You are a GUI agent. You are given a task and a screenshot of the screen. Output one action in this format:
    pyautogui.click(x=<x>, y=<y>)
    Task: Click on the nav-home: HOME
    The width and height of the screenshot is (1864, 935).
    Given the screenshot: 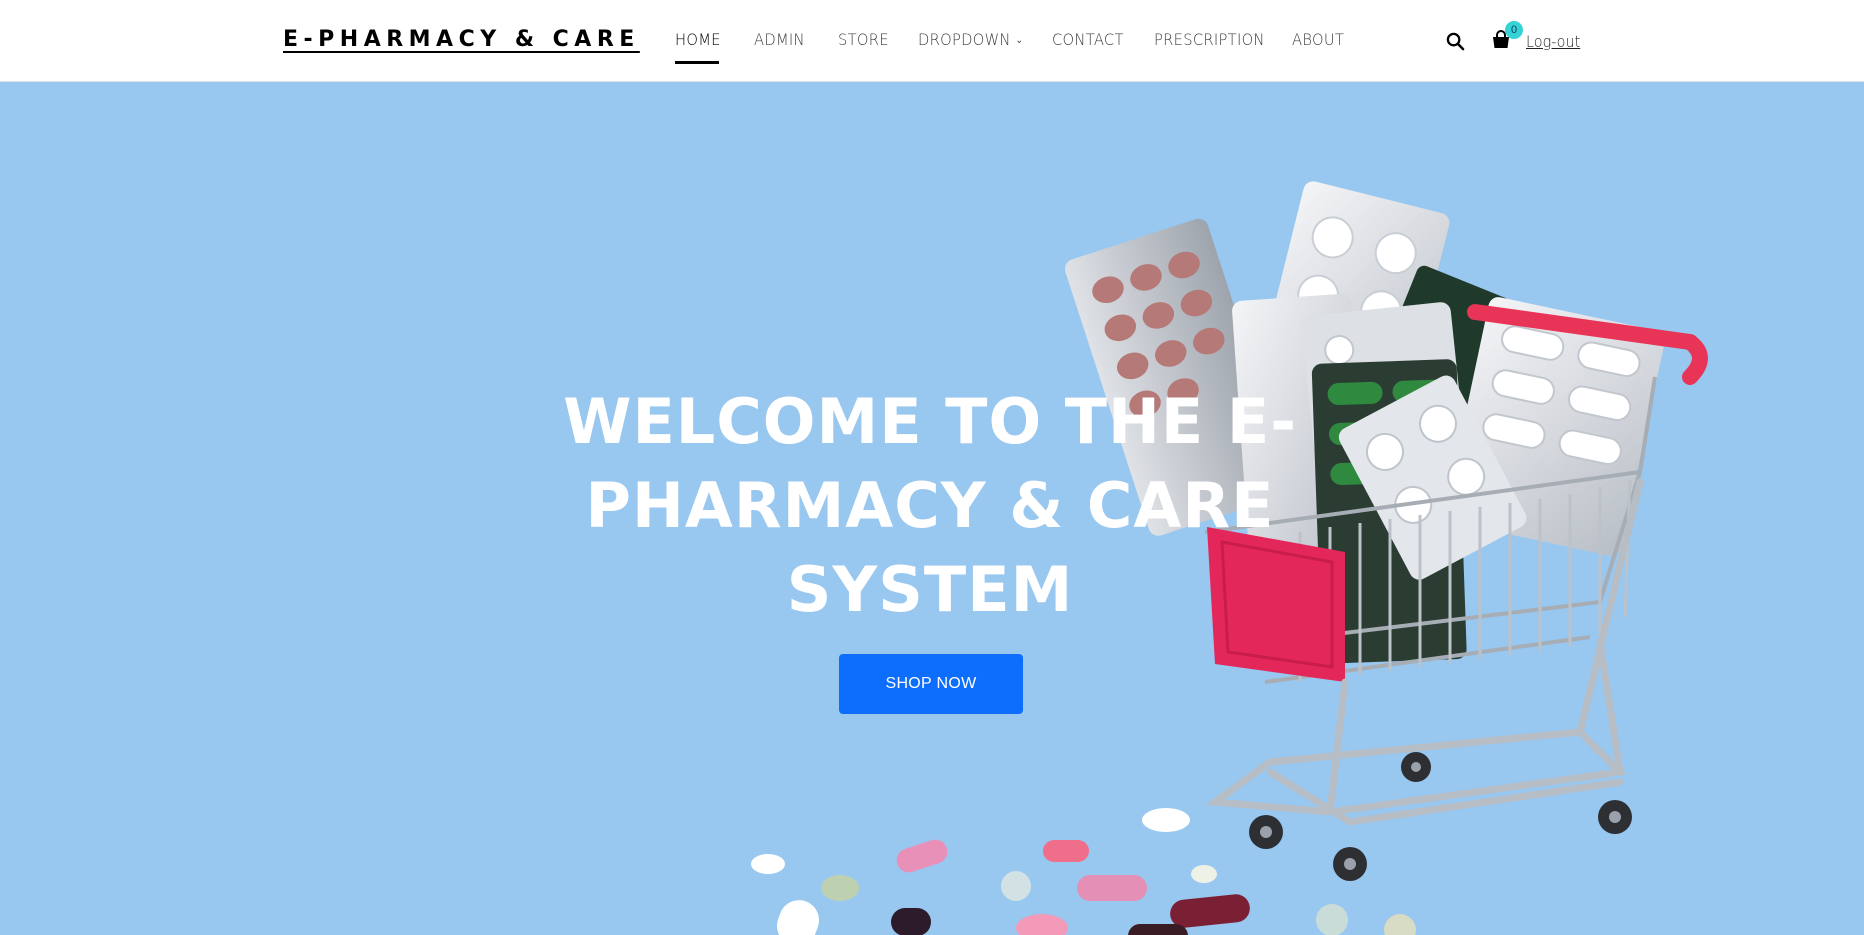 What is the action you would take?
    pyautogui.click(x=698, y=39)
    